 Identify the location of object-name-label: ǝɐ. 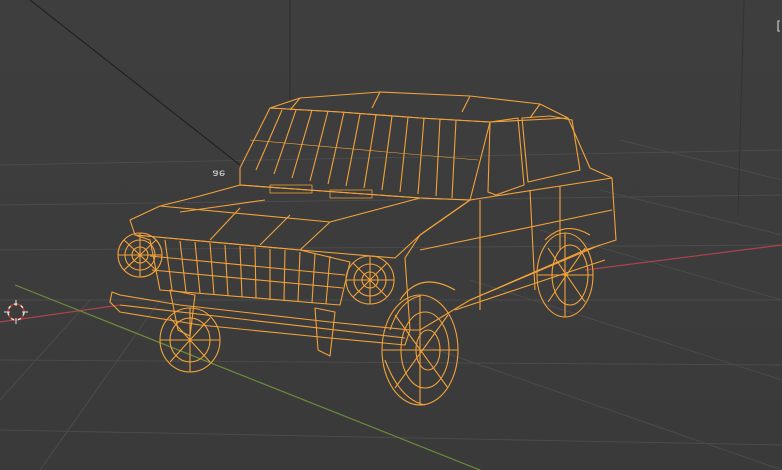
(219, 173).